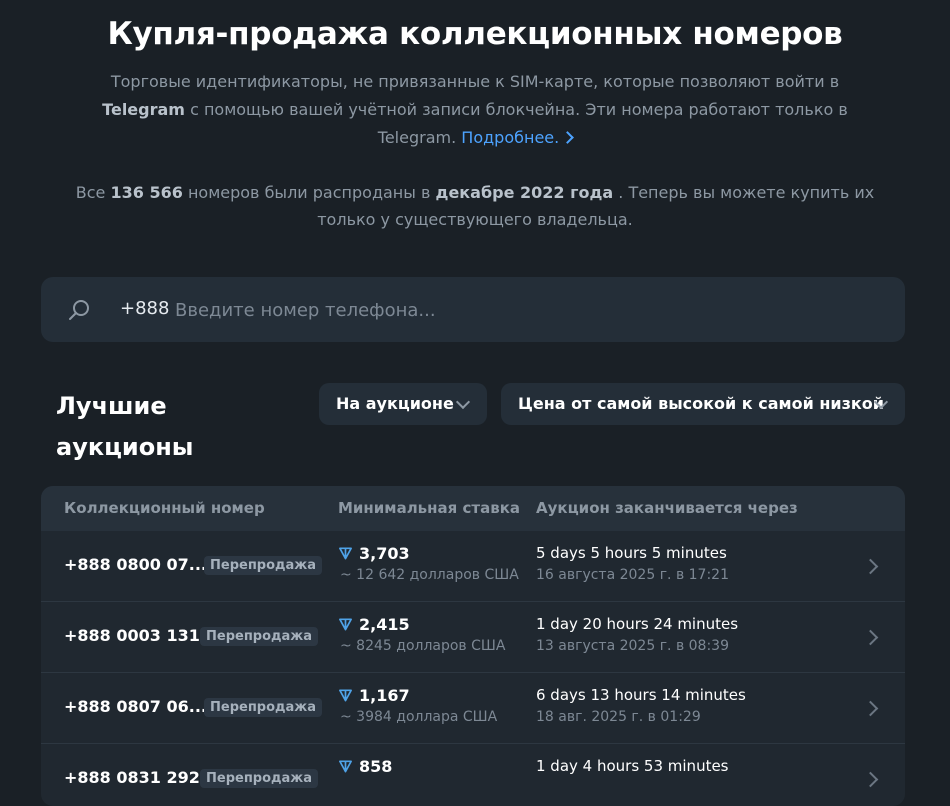  I want to click on time-left: 1 day 4 hours 53 minutes, so click(632, 766).